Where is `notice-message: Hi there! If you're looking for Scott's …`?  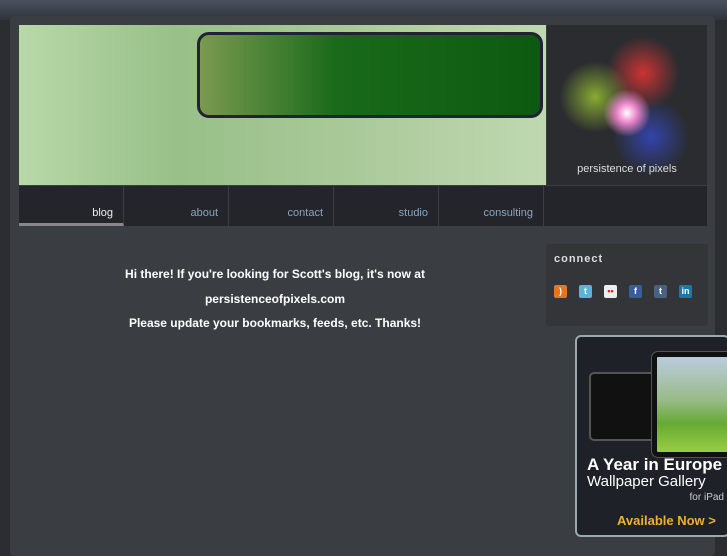
notice-message: Hi there! If you're looking for Scott's … is located at coordinates (275, 299).